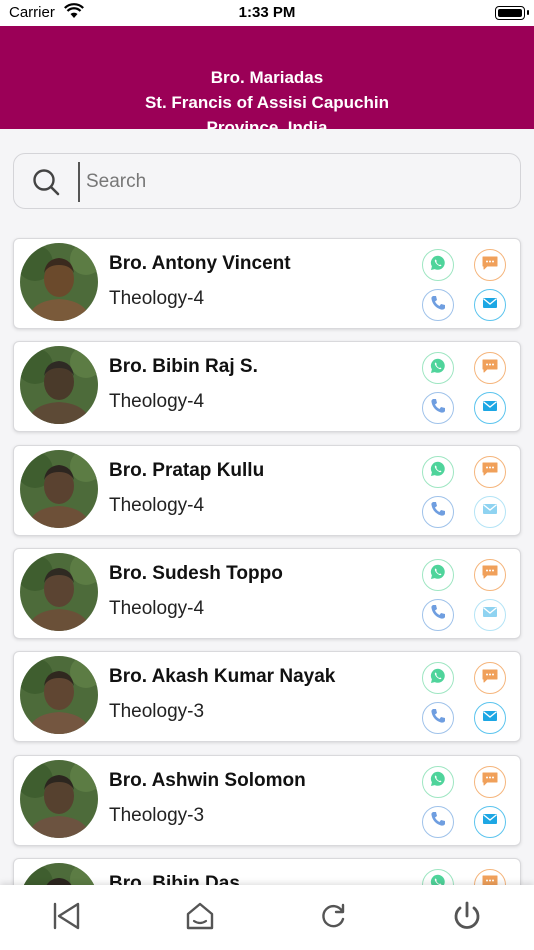 The width and height of the screenshot is (534, 950). Describe the element at coordinates (267, 593) in the screenshot. I see `contact-card: Bro. Sudesh Toppo Theology-4` at that location.